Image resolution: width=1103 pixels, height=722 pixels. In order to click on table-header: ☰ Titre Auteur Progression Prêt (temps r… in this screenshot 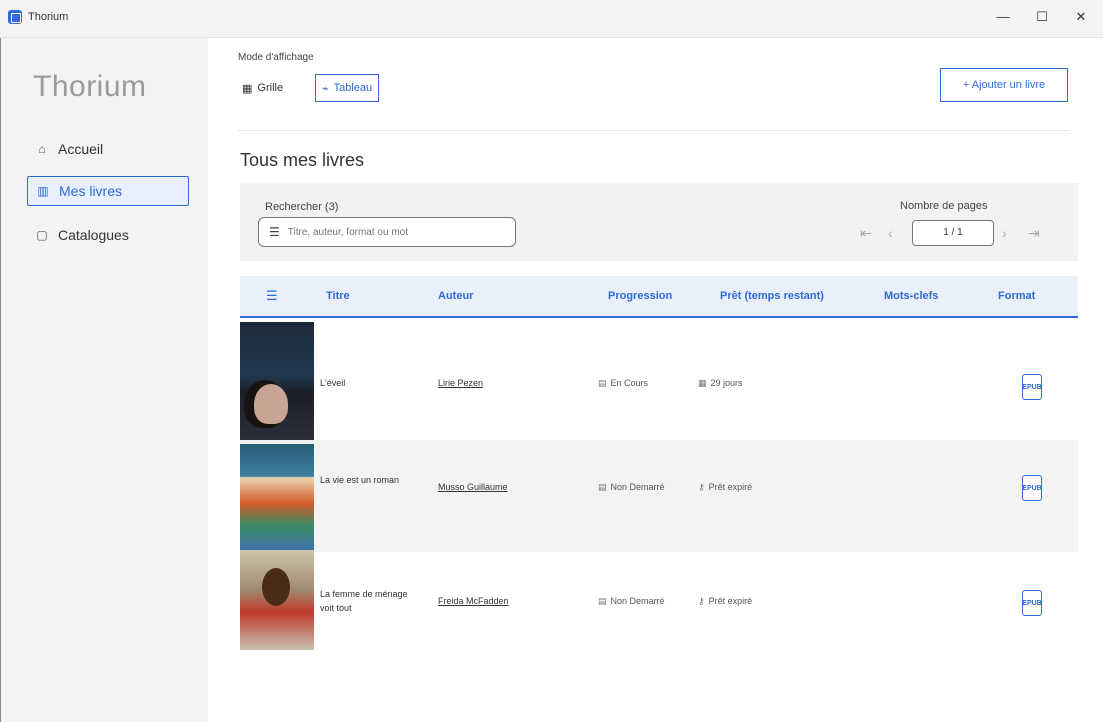, I will do `click(659, 297)`.